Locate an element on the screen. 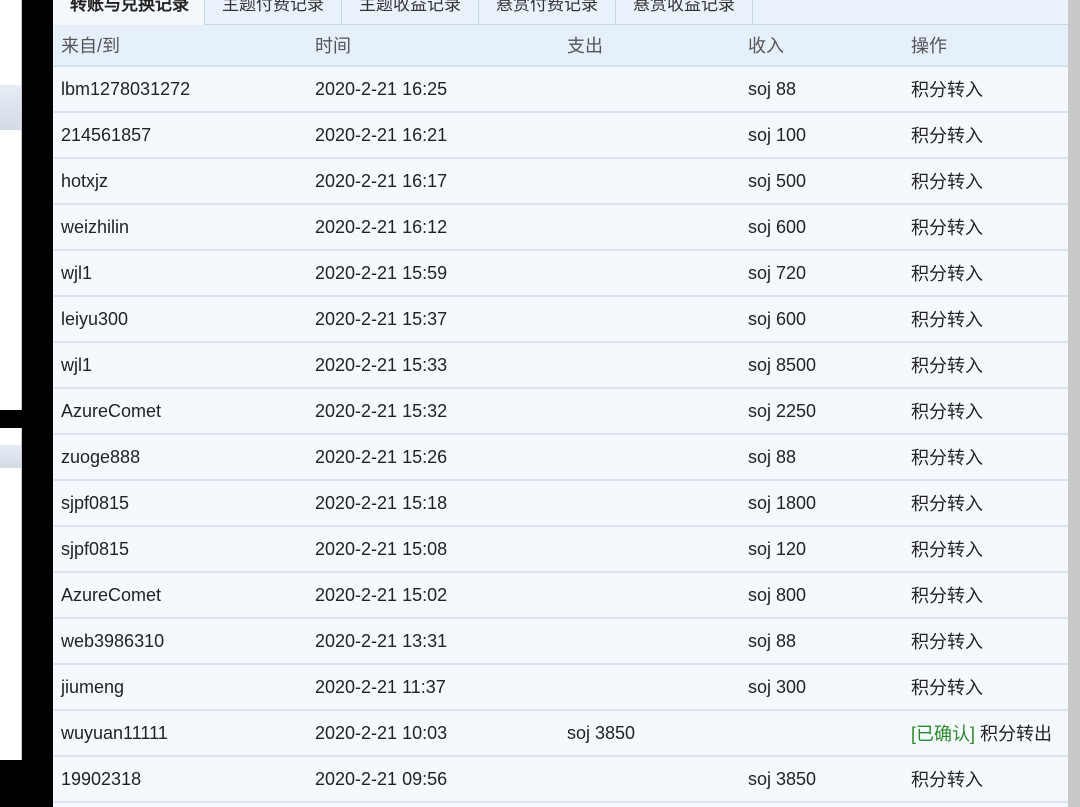 The width and height of the screenshot is (1080, 807). action-label: 积分转出 is located at coordinates (1016, 734).